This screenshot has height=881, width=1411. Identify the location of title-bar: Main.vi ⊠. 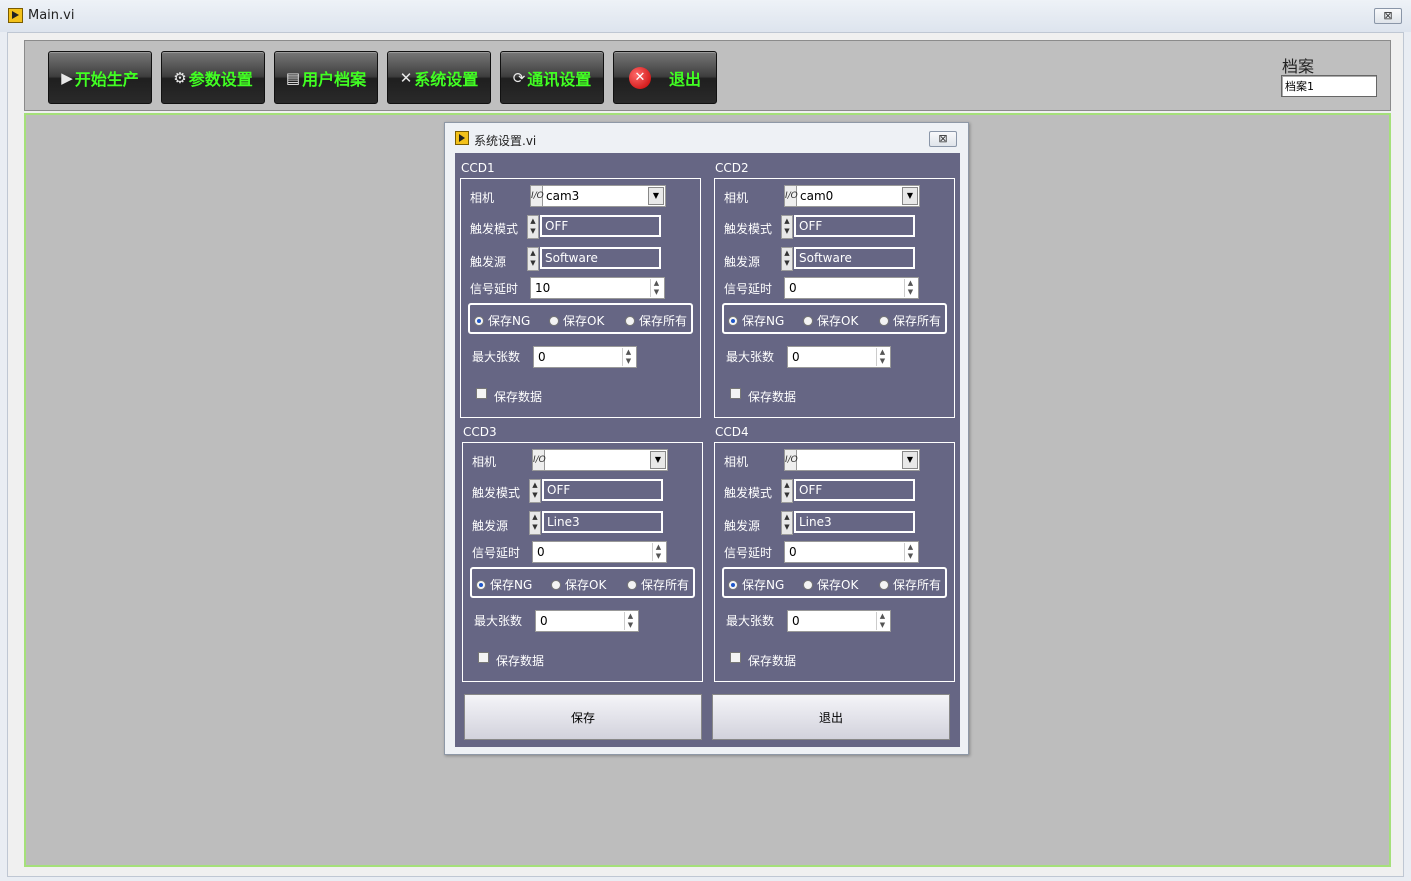
(705, 16).